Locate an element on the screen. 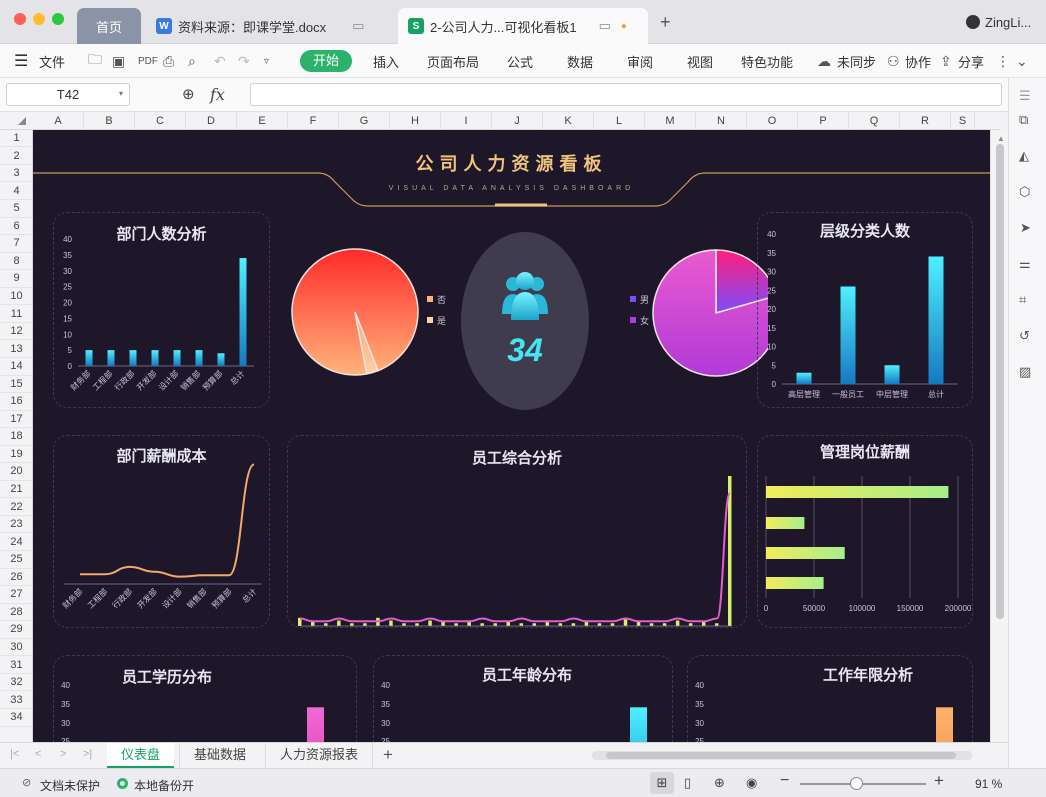 This screenshot has width=1046, height=797. normal-view-icon: ⊞ is located at coordinates (662, 783).